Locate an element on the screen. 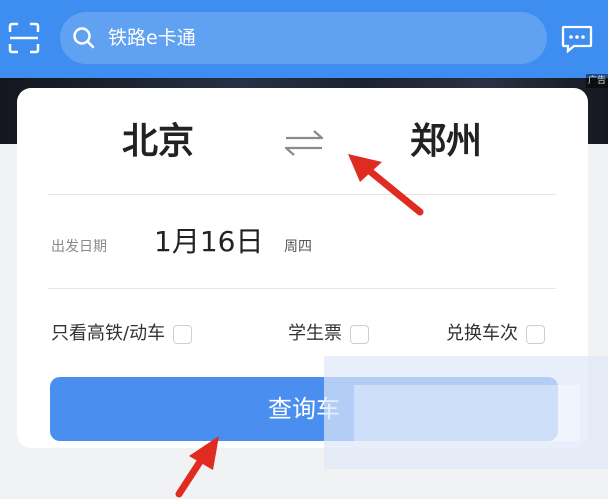 The height and width of the screenshot is (499, 608). option-exchange-train: 兑换车次 is located at coordinates (495, 334).